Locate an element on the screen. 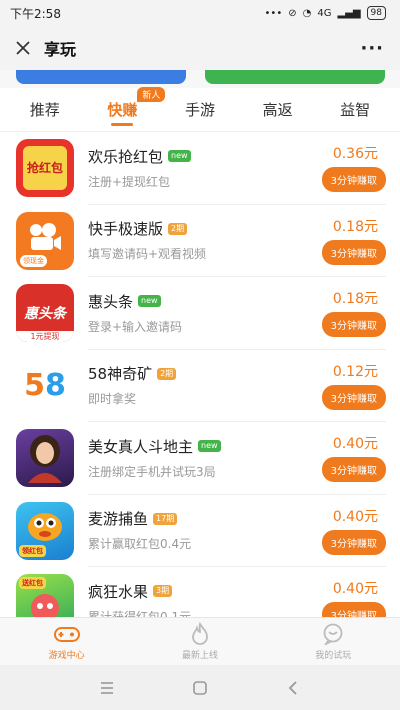 This screenshot has height=710, width=400. tab-mobile-games: 手游 is located at coordinates (200, 109).